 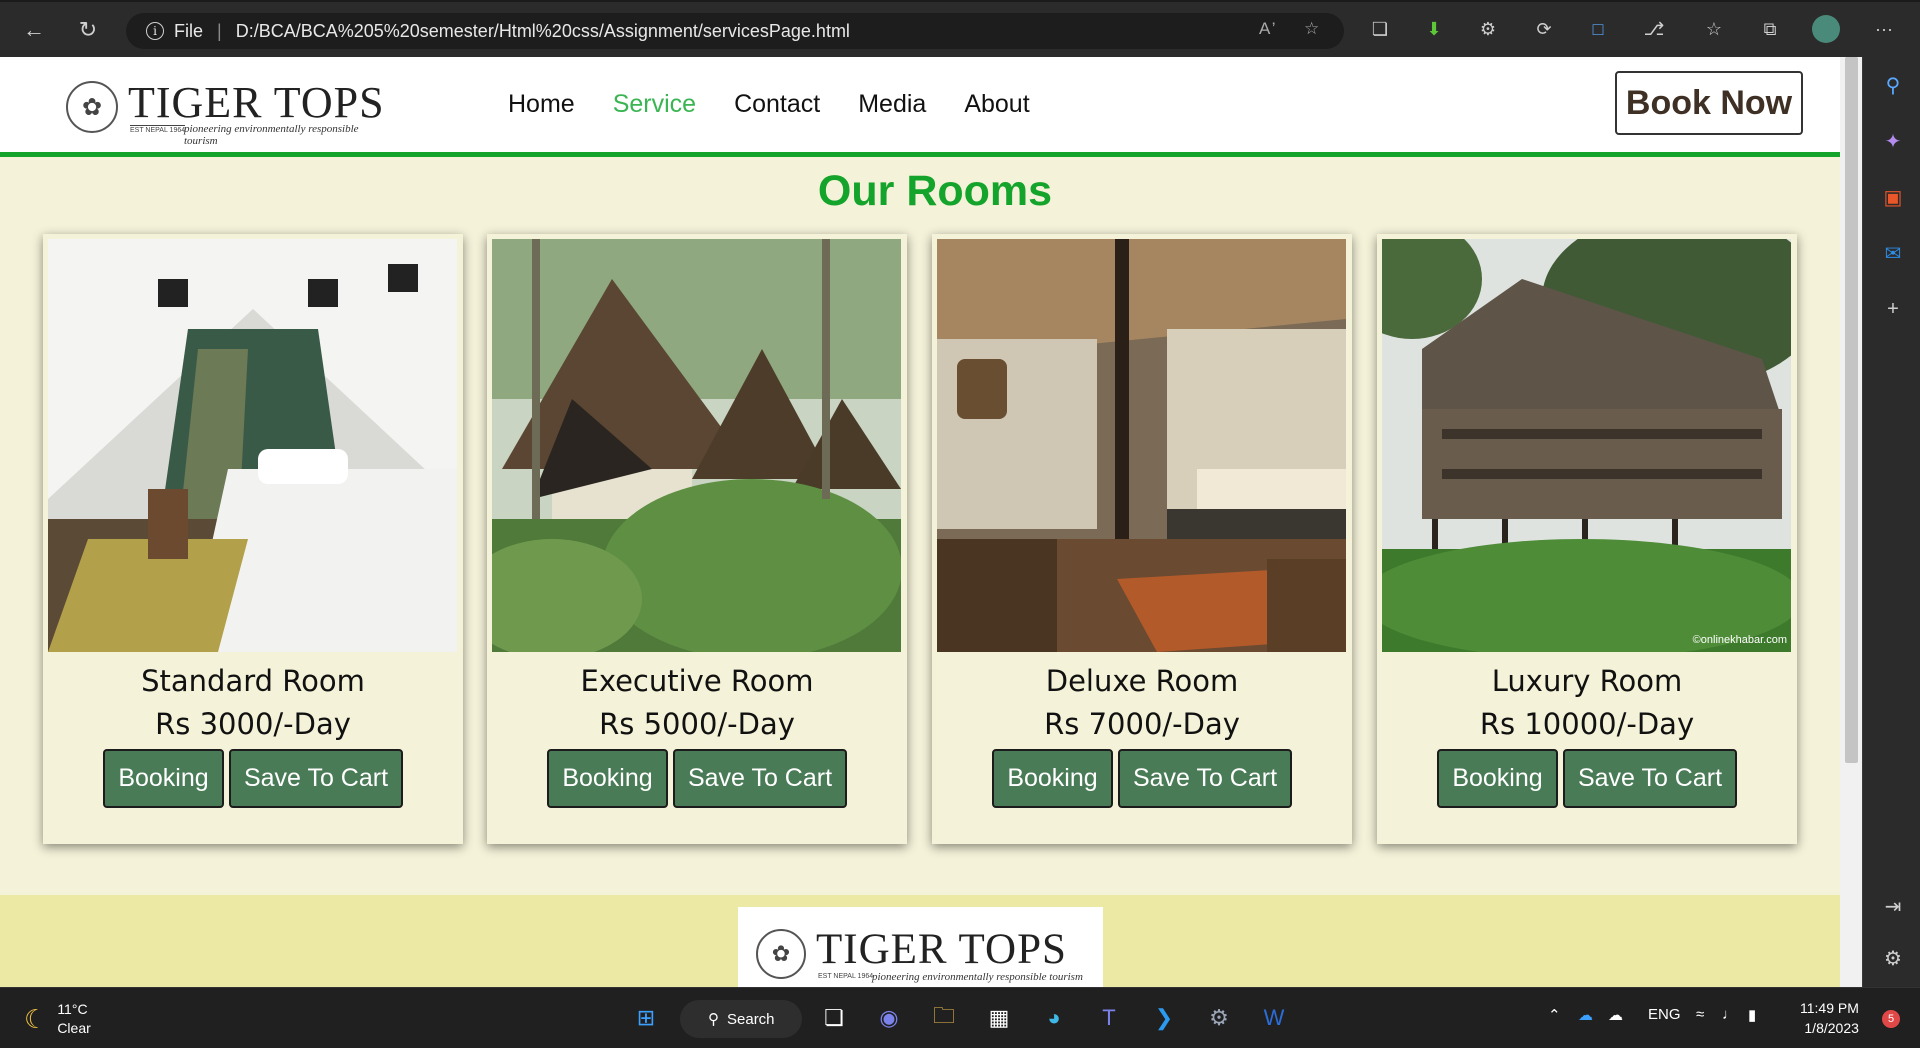 What do you see at coordinates (74, 1028) in the screenshot?
I see `weather-condition: Clear` at bounding box center [74, 1028].